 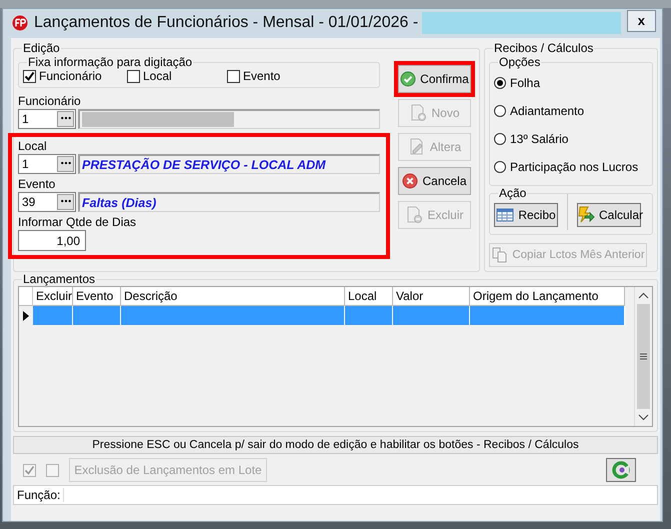 I want to click on vertical-scrollbar, so click(x=643, y=356).